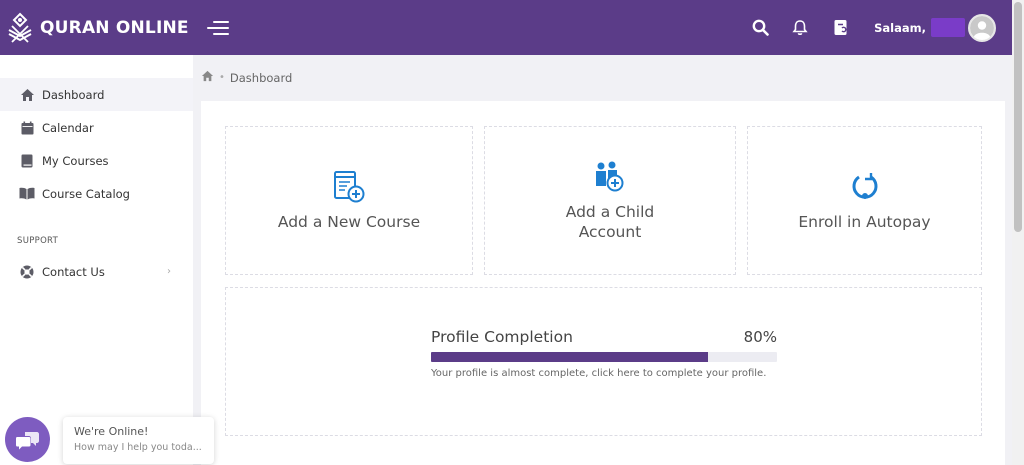 The width and height of the screenshot is (1024, 465). I want to click on sidebar-item-course-catalog: Course Catalog, so click(96, 193).